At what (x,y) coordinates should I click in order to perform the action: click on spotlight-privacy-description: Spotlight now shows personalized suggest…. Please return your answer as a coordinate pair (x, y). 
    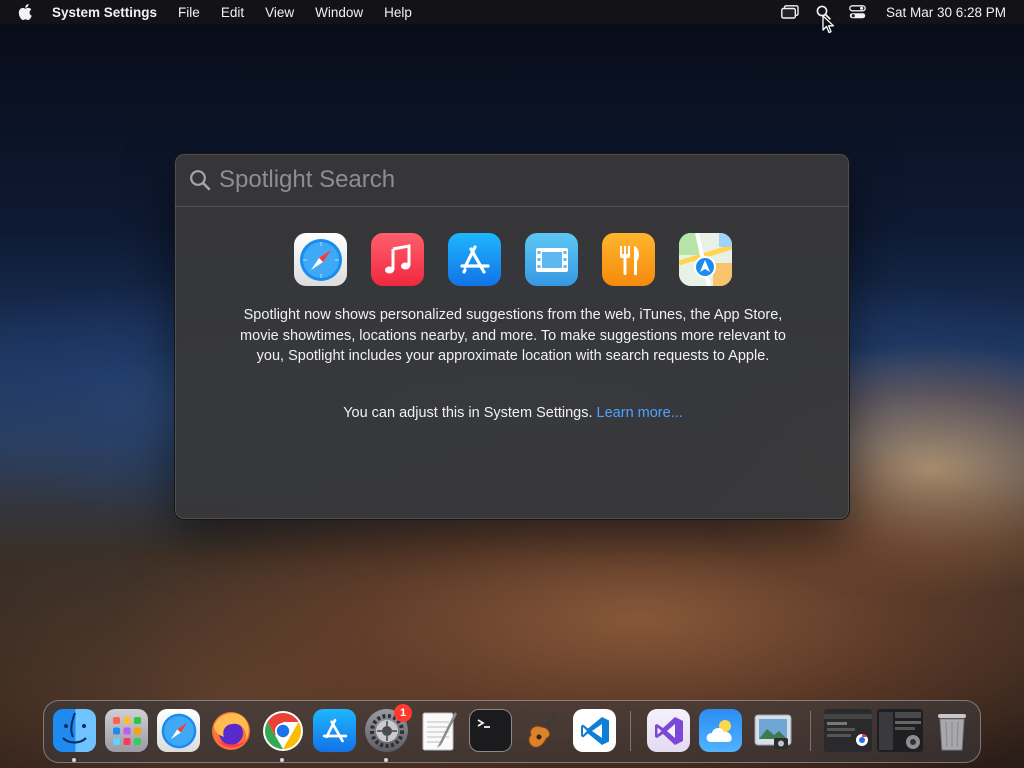
    Looking at the image, I should click on (513, 335).